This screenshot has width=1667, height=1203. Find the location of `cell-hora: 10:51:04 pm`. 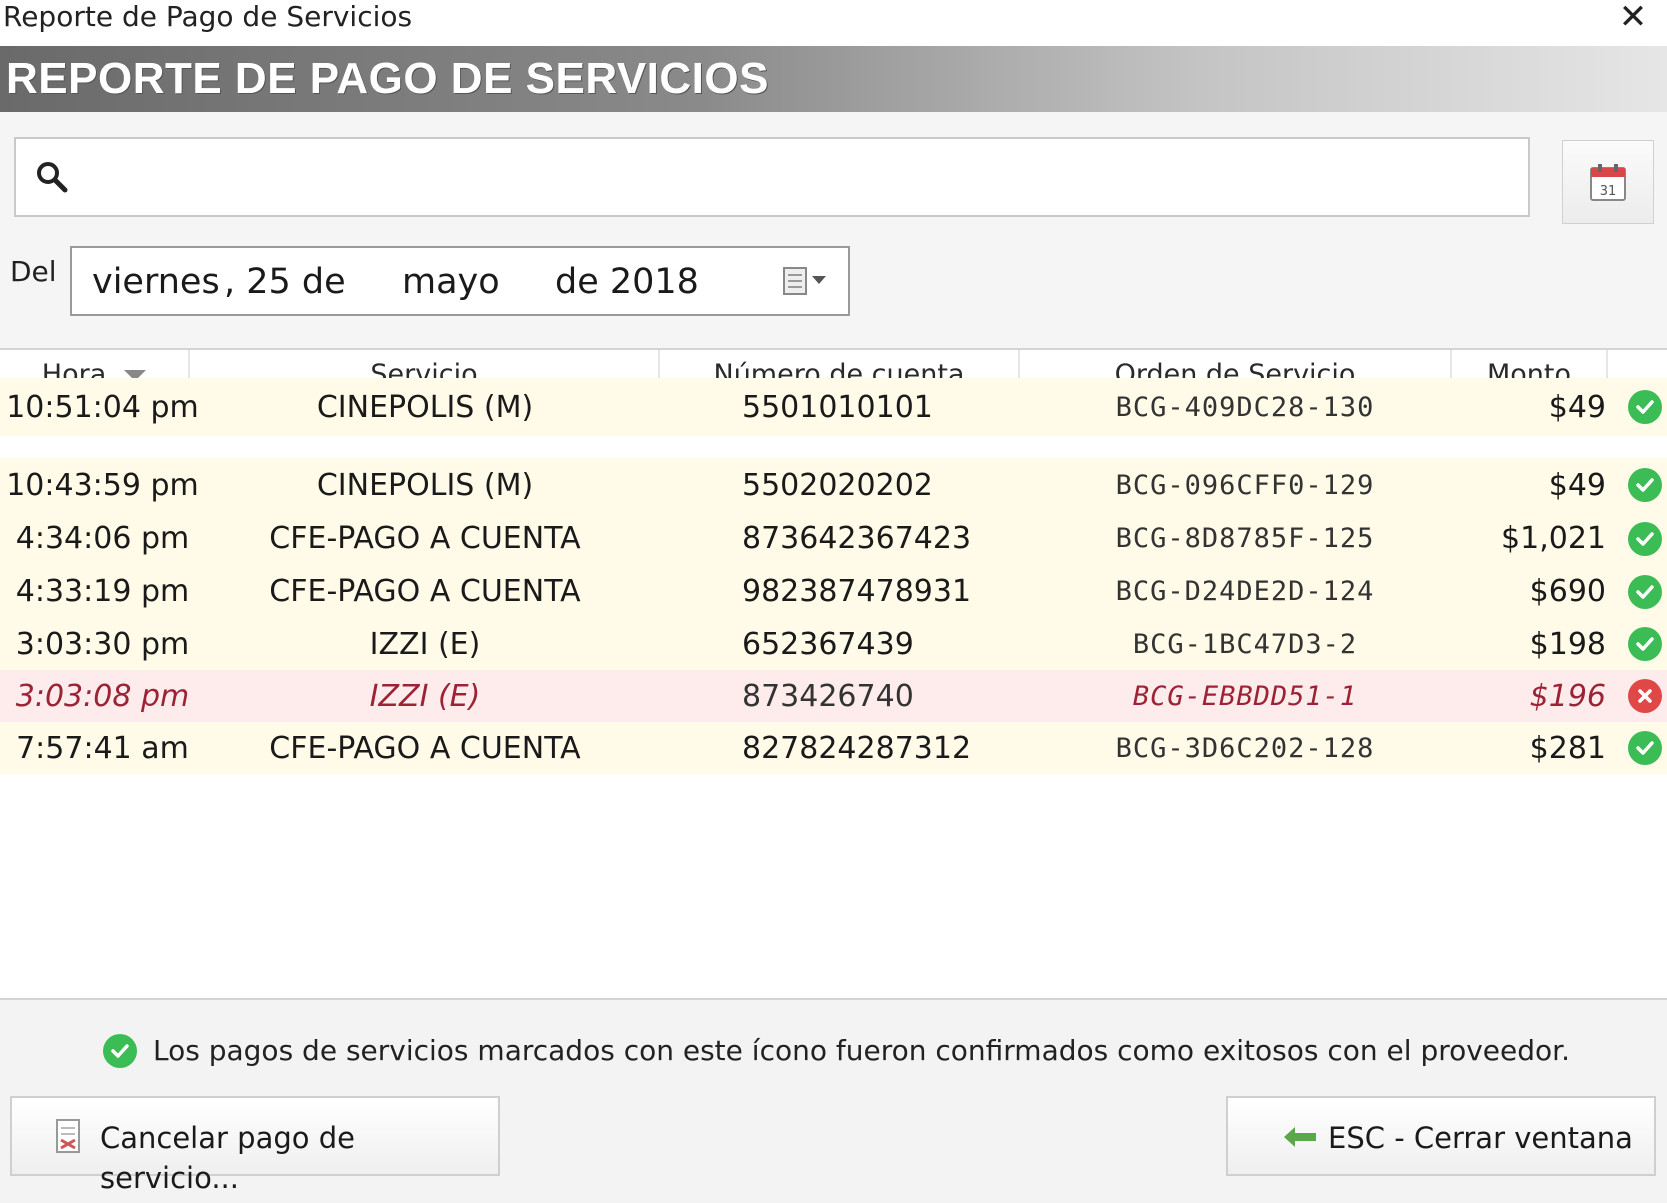

cell-hora: 10:51:04 pm is located at coordinates (102, 407).